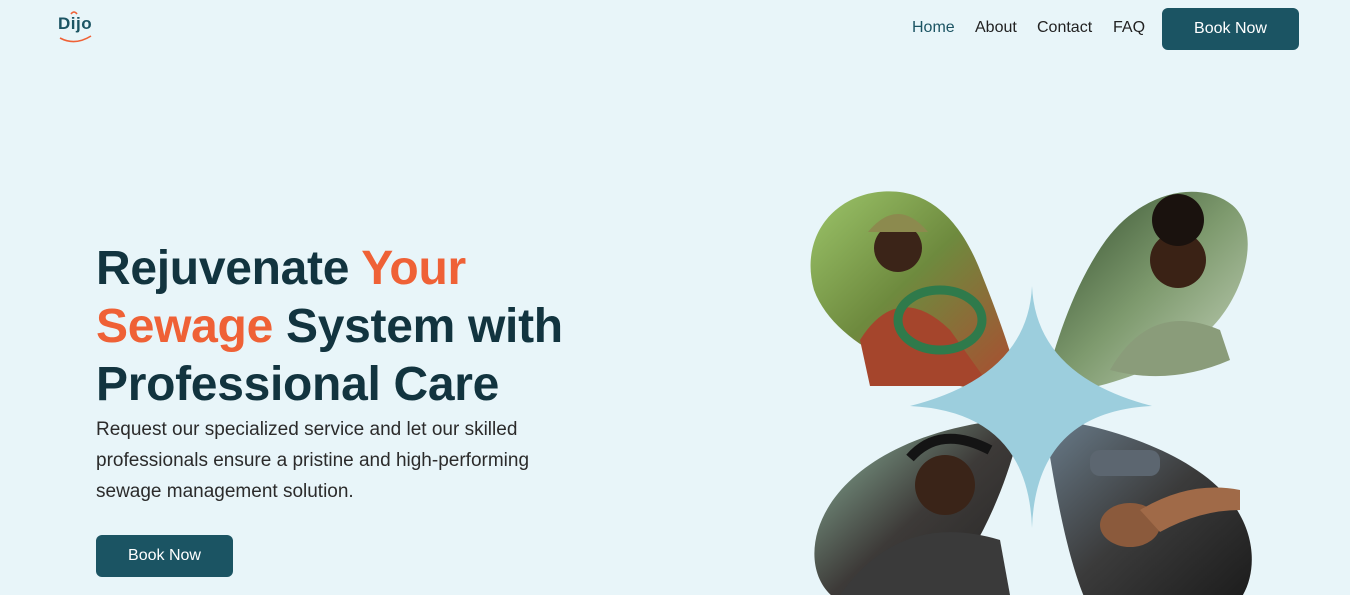 The width and height of the screenshot is (1350, 595). Describe the element at coordinates (229, 268) in the screenshot. I see `hero-title-part1: Rejuvenate` at that location.